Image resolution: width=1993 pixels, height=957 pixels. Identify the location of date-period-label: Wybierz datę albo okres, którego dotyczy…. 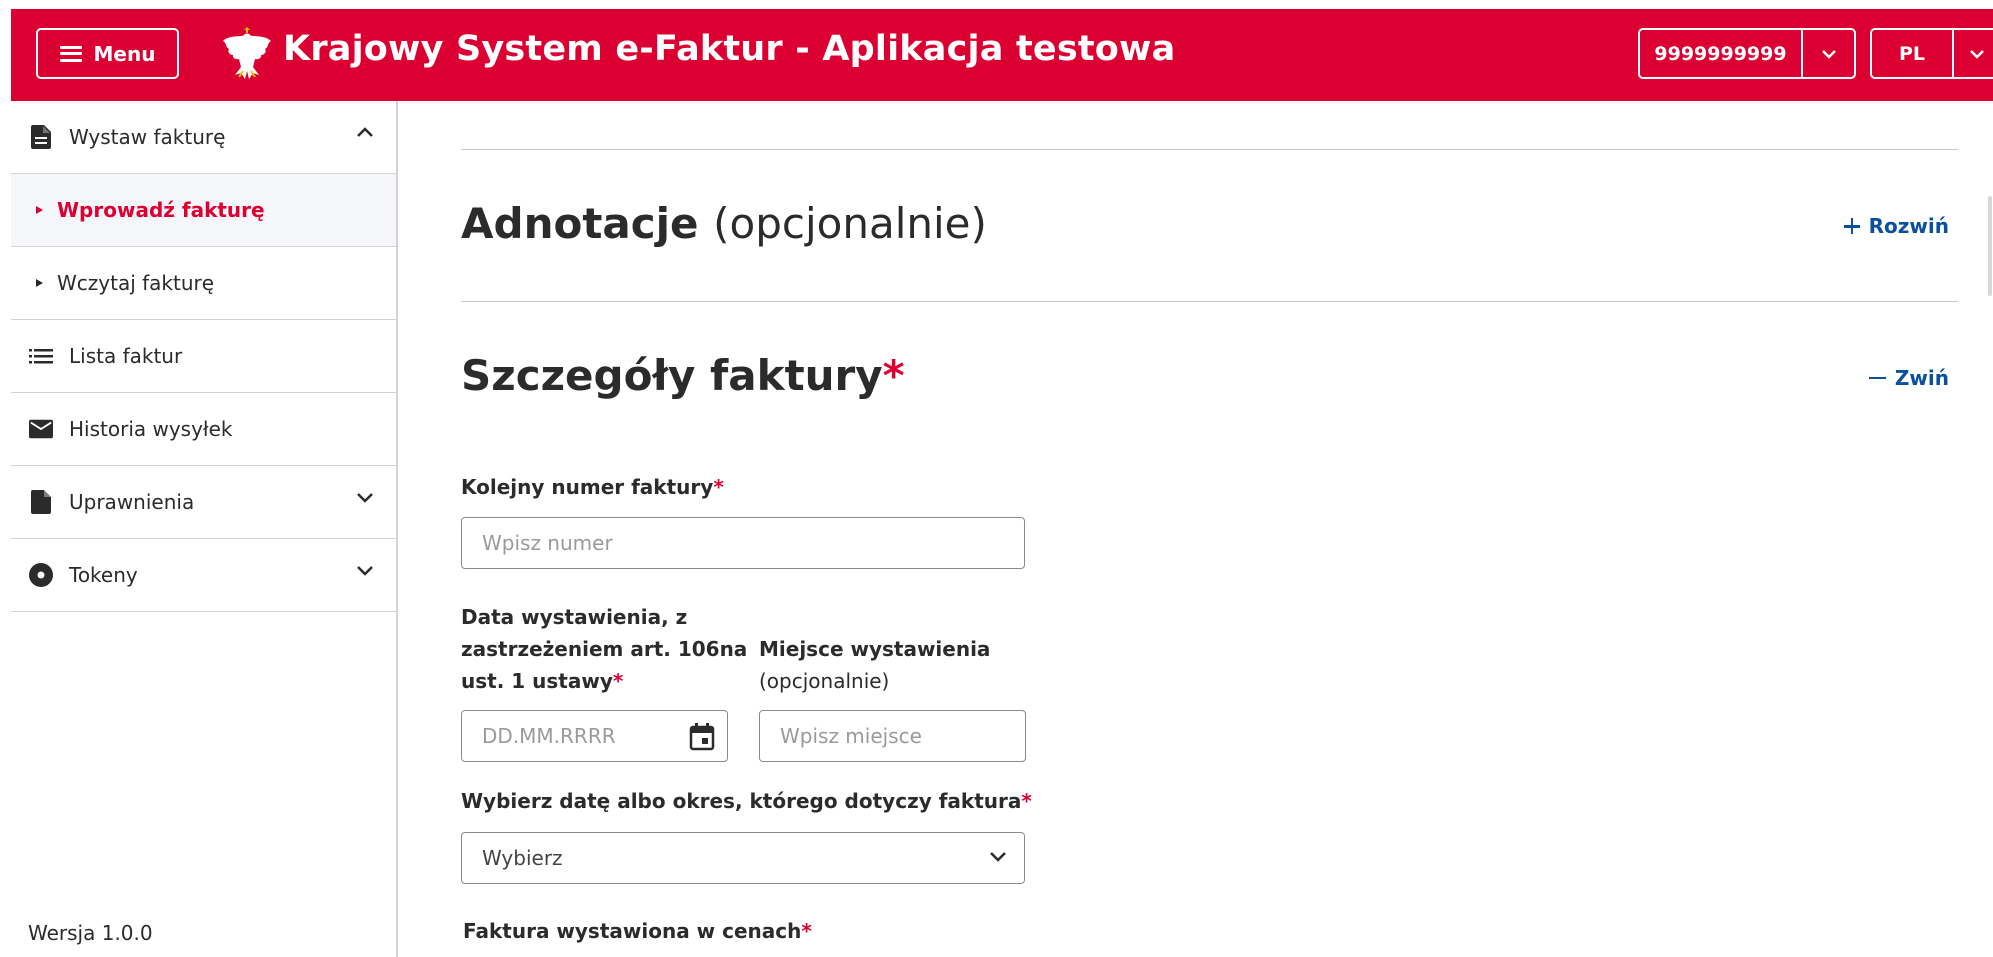
(746, 801).